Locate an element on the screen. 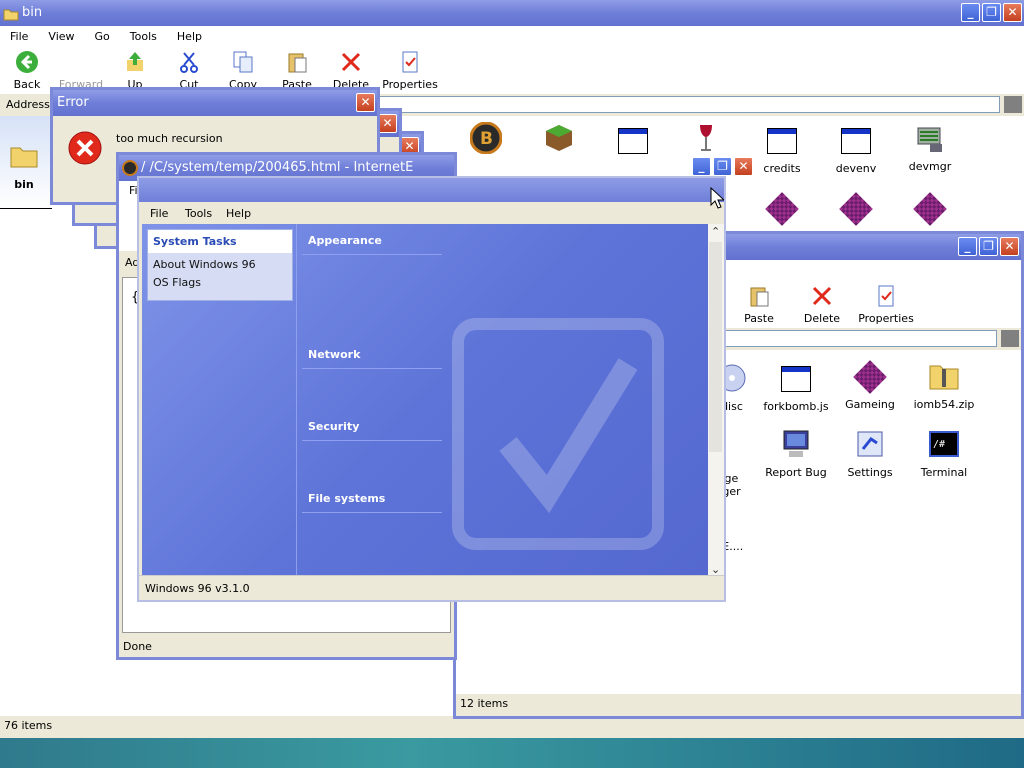 The height and width of the screenshot is (768, 1024). file-icon-cube1 is located at coordinates (782, 211).